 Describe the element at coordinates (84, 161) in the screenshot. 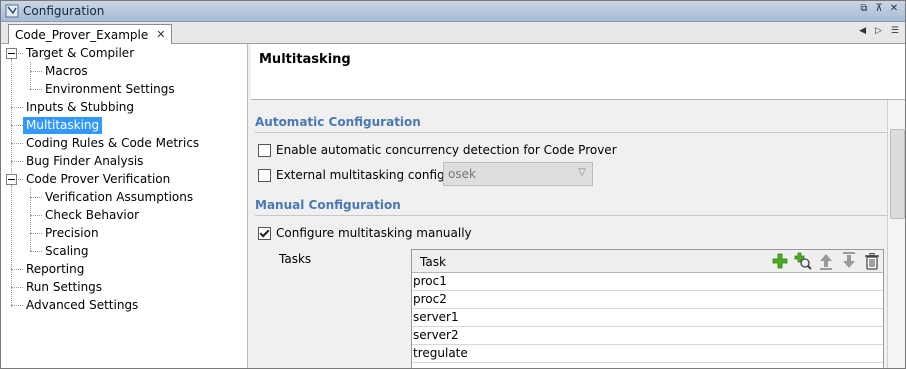

I see `tree-item-bug-finder-analysis: Bug Finder Analysis` at that location.